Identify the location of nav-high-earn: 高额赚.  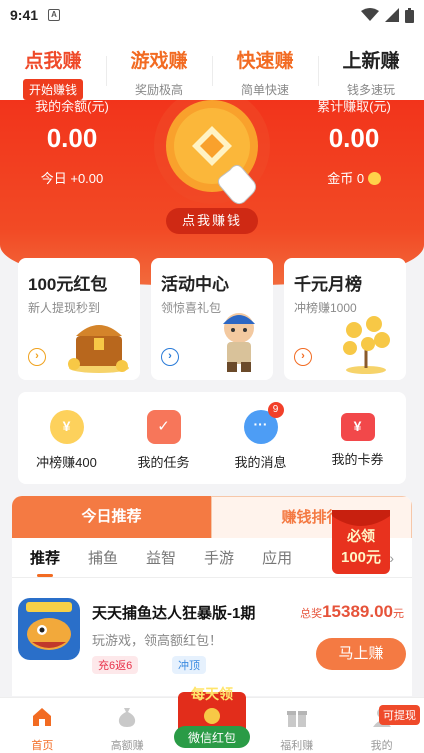
(127, 725).